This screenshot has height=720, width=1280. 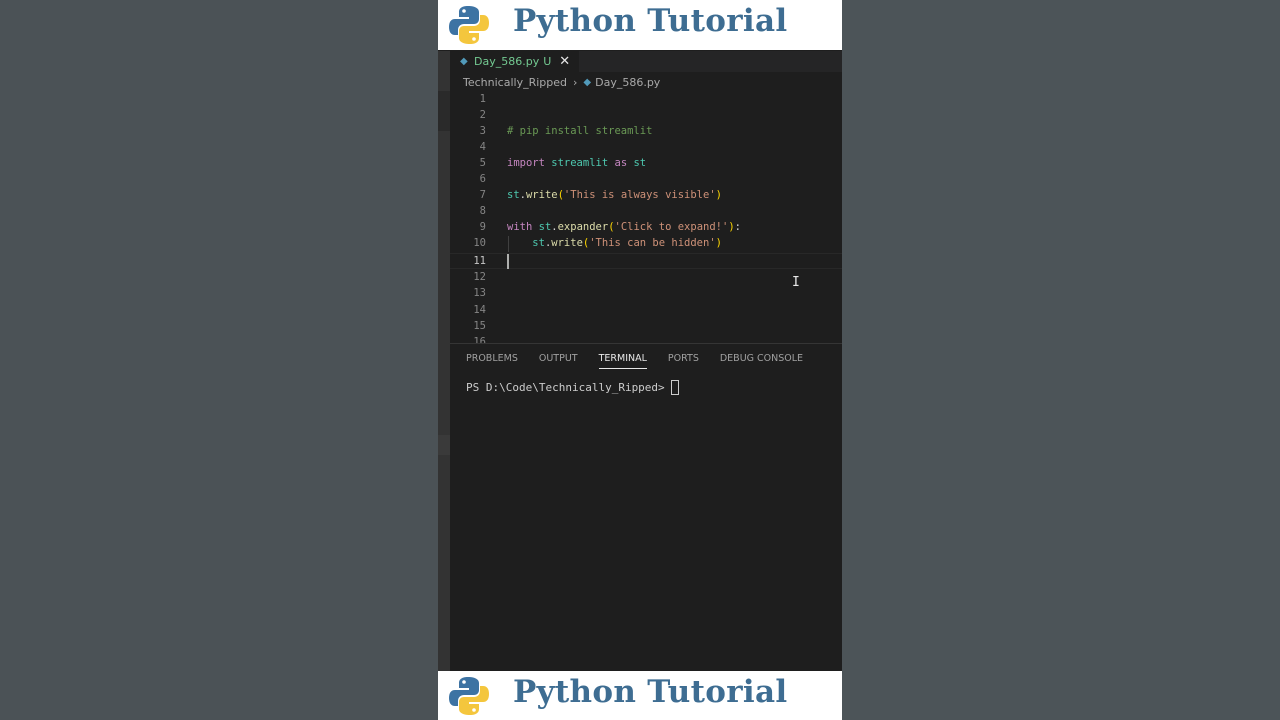 What do you see at coordinates (482, 227) in the screenshot?
I see `line-number: 9` at bounding box center [482, 227].